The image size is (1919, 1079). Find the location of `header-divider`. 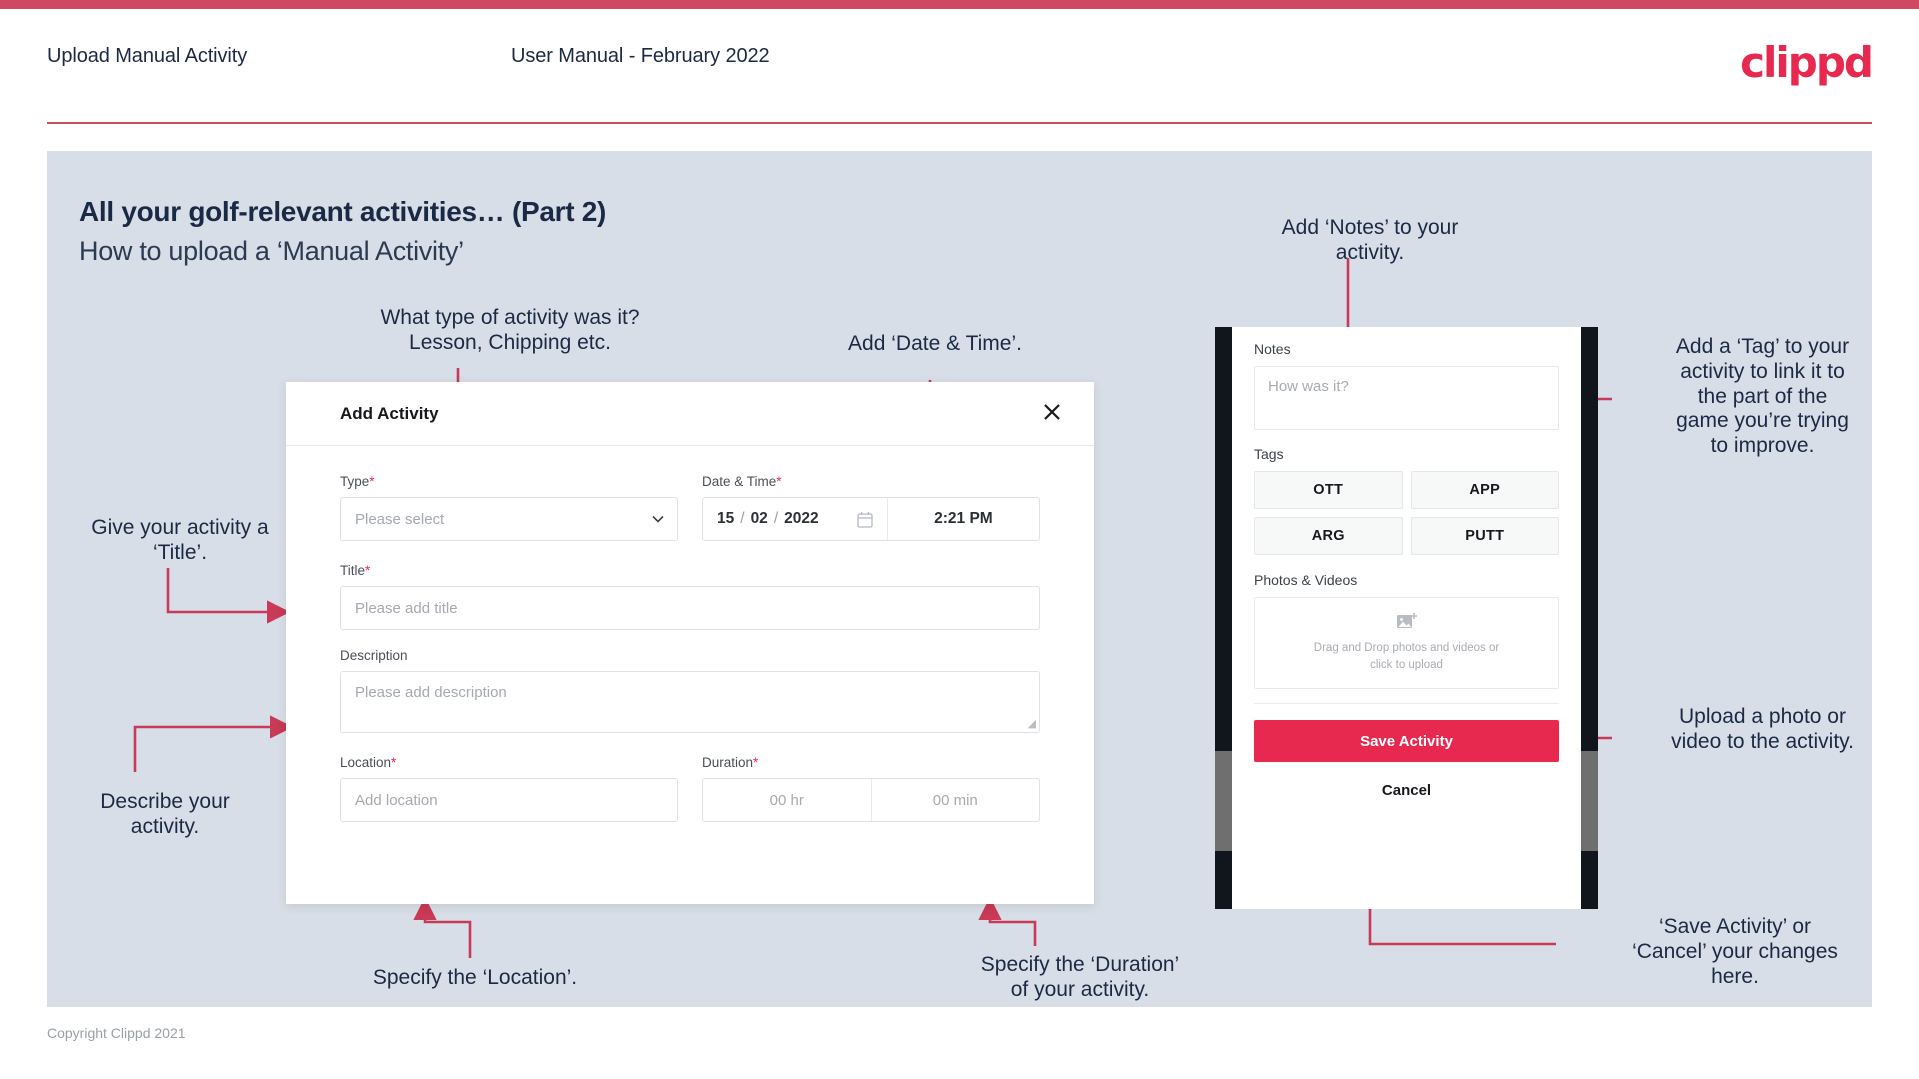

header-divider is located at coordinates (959, 123).